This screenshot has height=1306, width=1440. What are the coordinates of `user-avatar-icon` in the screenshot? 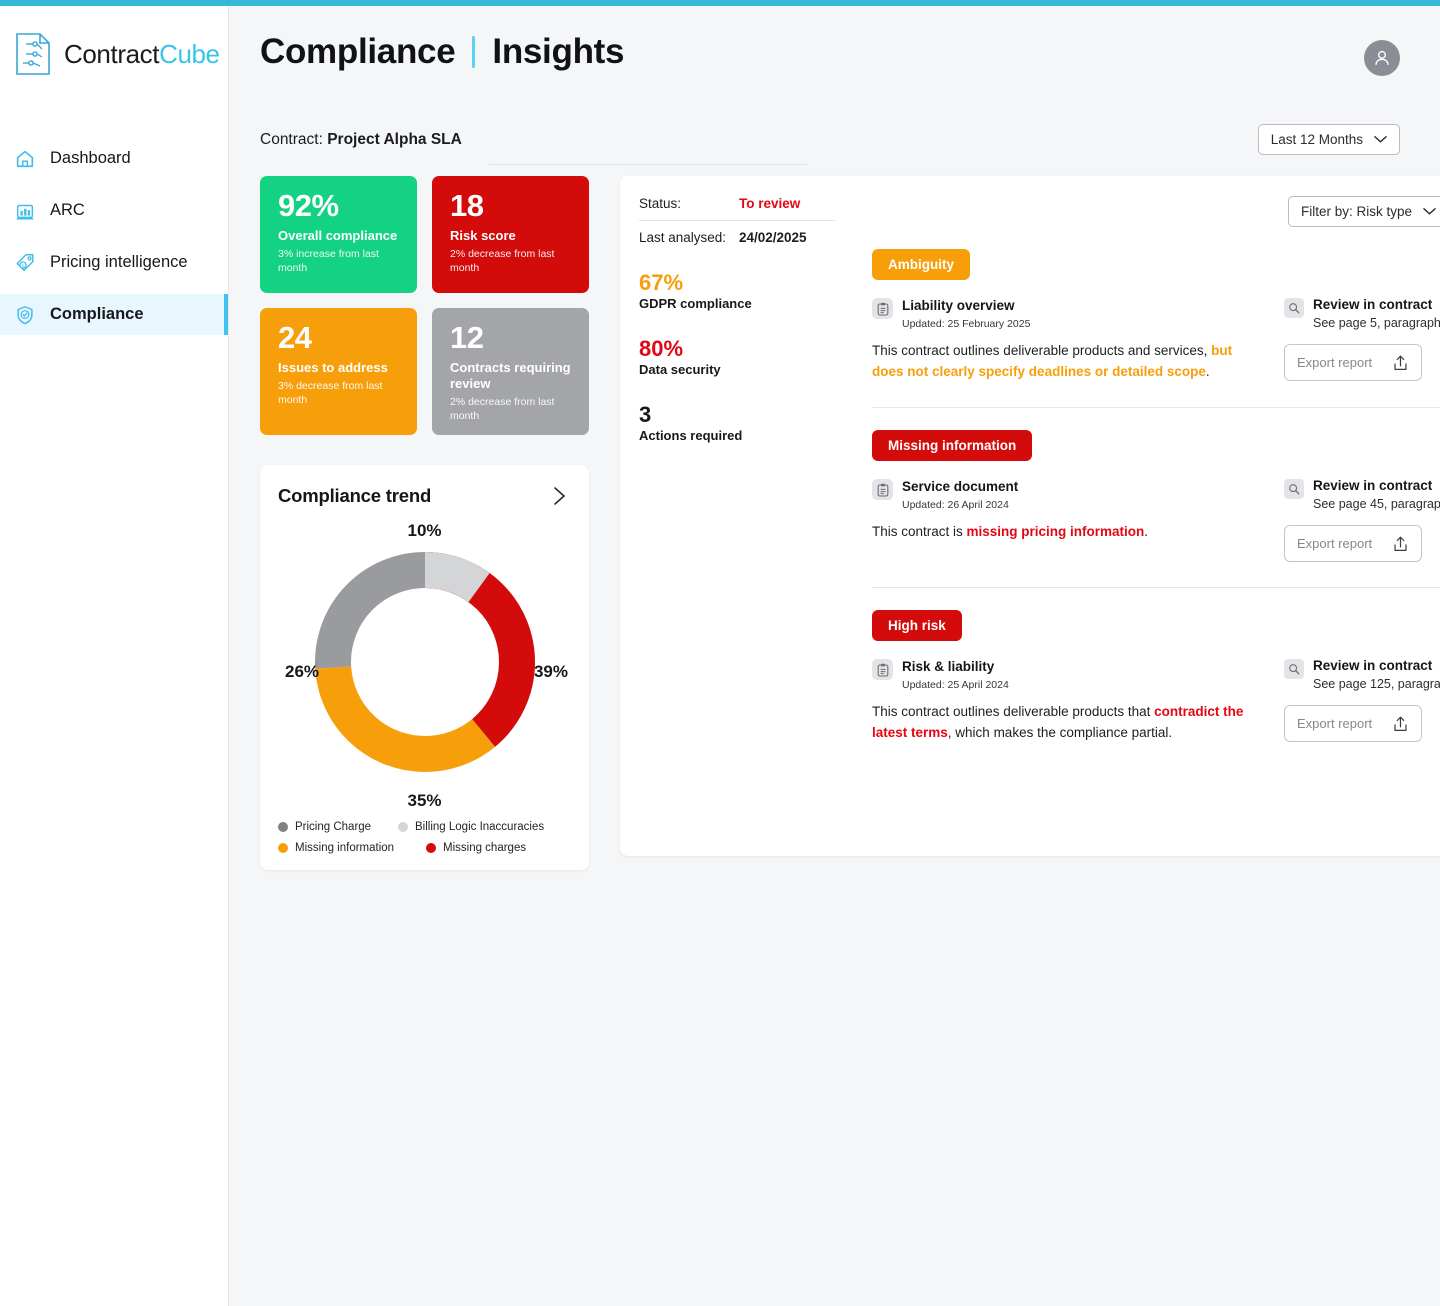 It's located at (1382, 57).